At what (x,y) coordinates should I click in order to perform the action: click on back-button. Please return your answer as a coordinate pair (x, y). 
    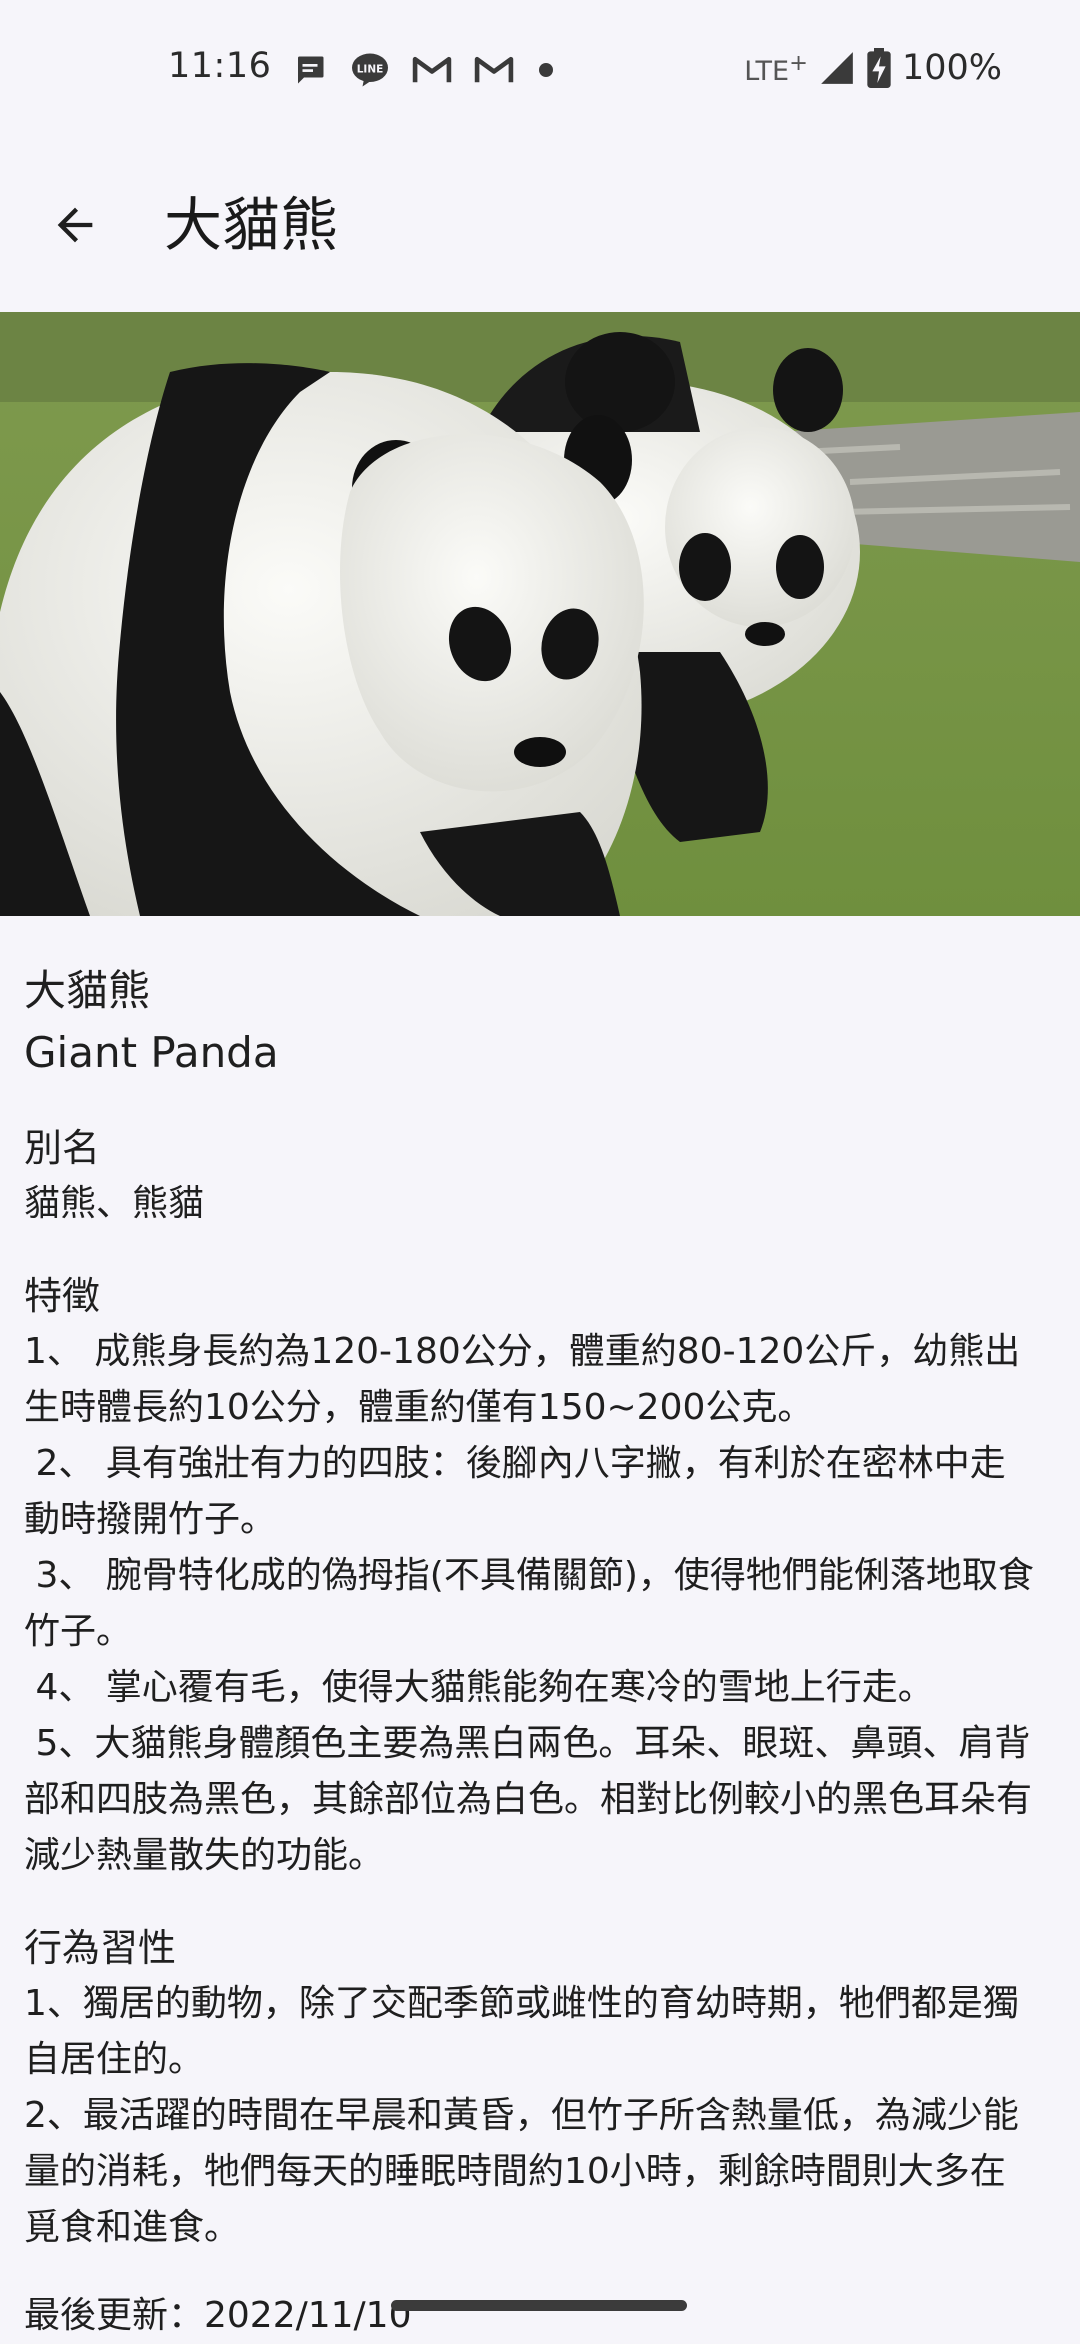
    Looking at the image, I should click on (75, 225).